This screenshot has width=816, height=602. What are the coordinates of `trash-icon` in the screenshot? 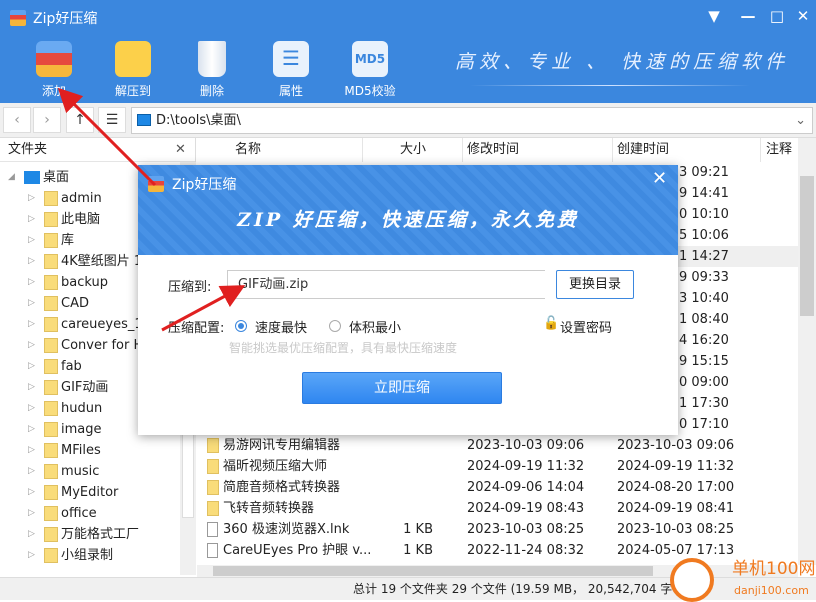 It's located at (212, 59).